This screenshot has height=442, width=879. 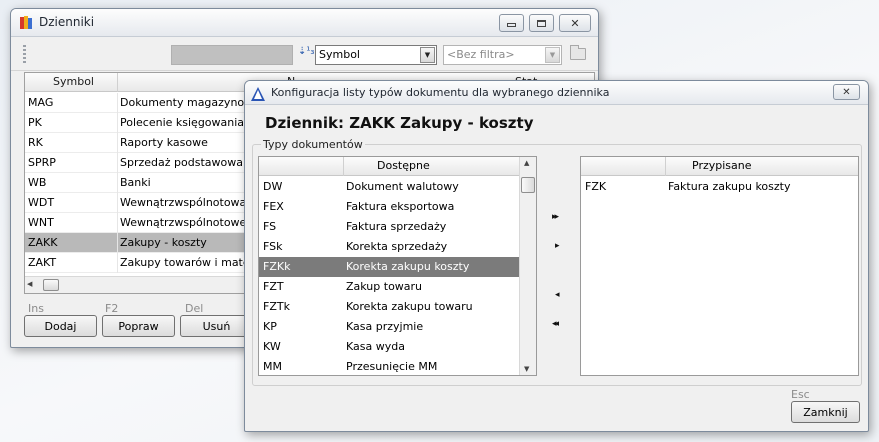 I want to click on item-code: FEX, so click(x=273, y=206).